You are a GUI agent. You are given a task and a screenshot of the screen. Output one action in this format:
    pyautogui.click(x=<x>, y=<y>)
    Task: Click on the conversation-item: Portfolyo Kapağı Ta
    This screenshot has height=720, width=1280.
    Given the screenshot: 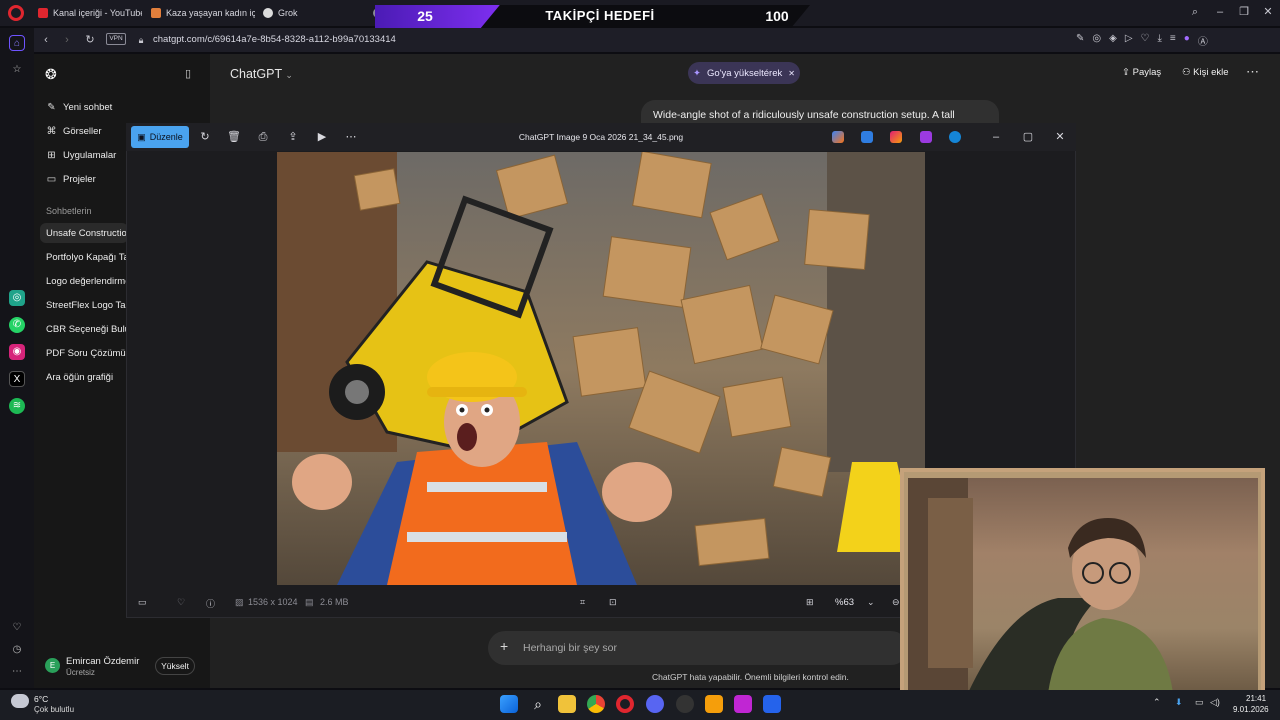 What is the action you would take?
    pyautogui.click(x=87, y=257)
    